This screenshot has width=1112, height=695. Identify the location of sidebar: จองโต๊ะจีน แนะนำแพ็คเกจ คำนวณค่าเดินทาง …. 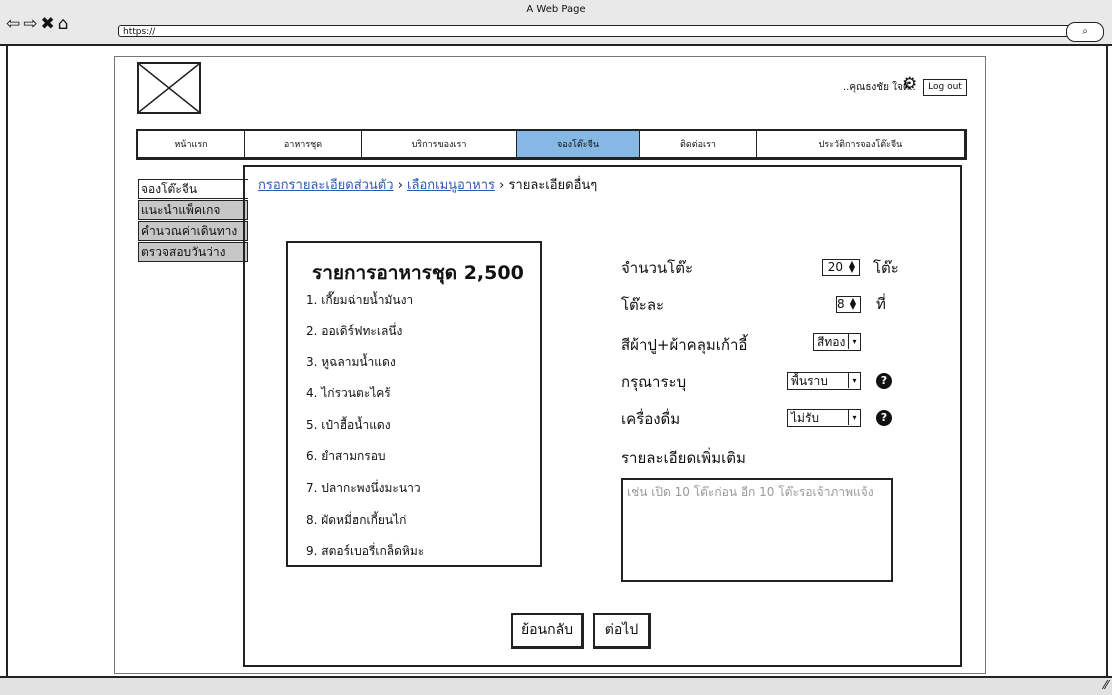
(193, 221).